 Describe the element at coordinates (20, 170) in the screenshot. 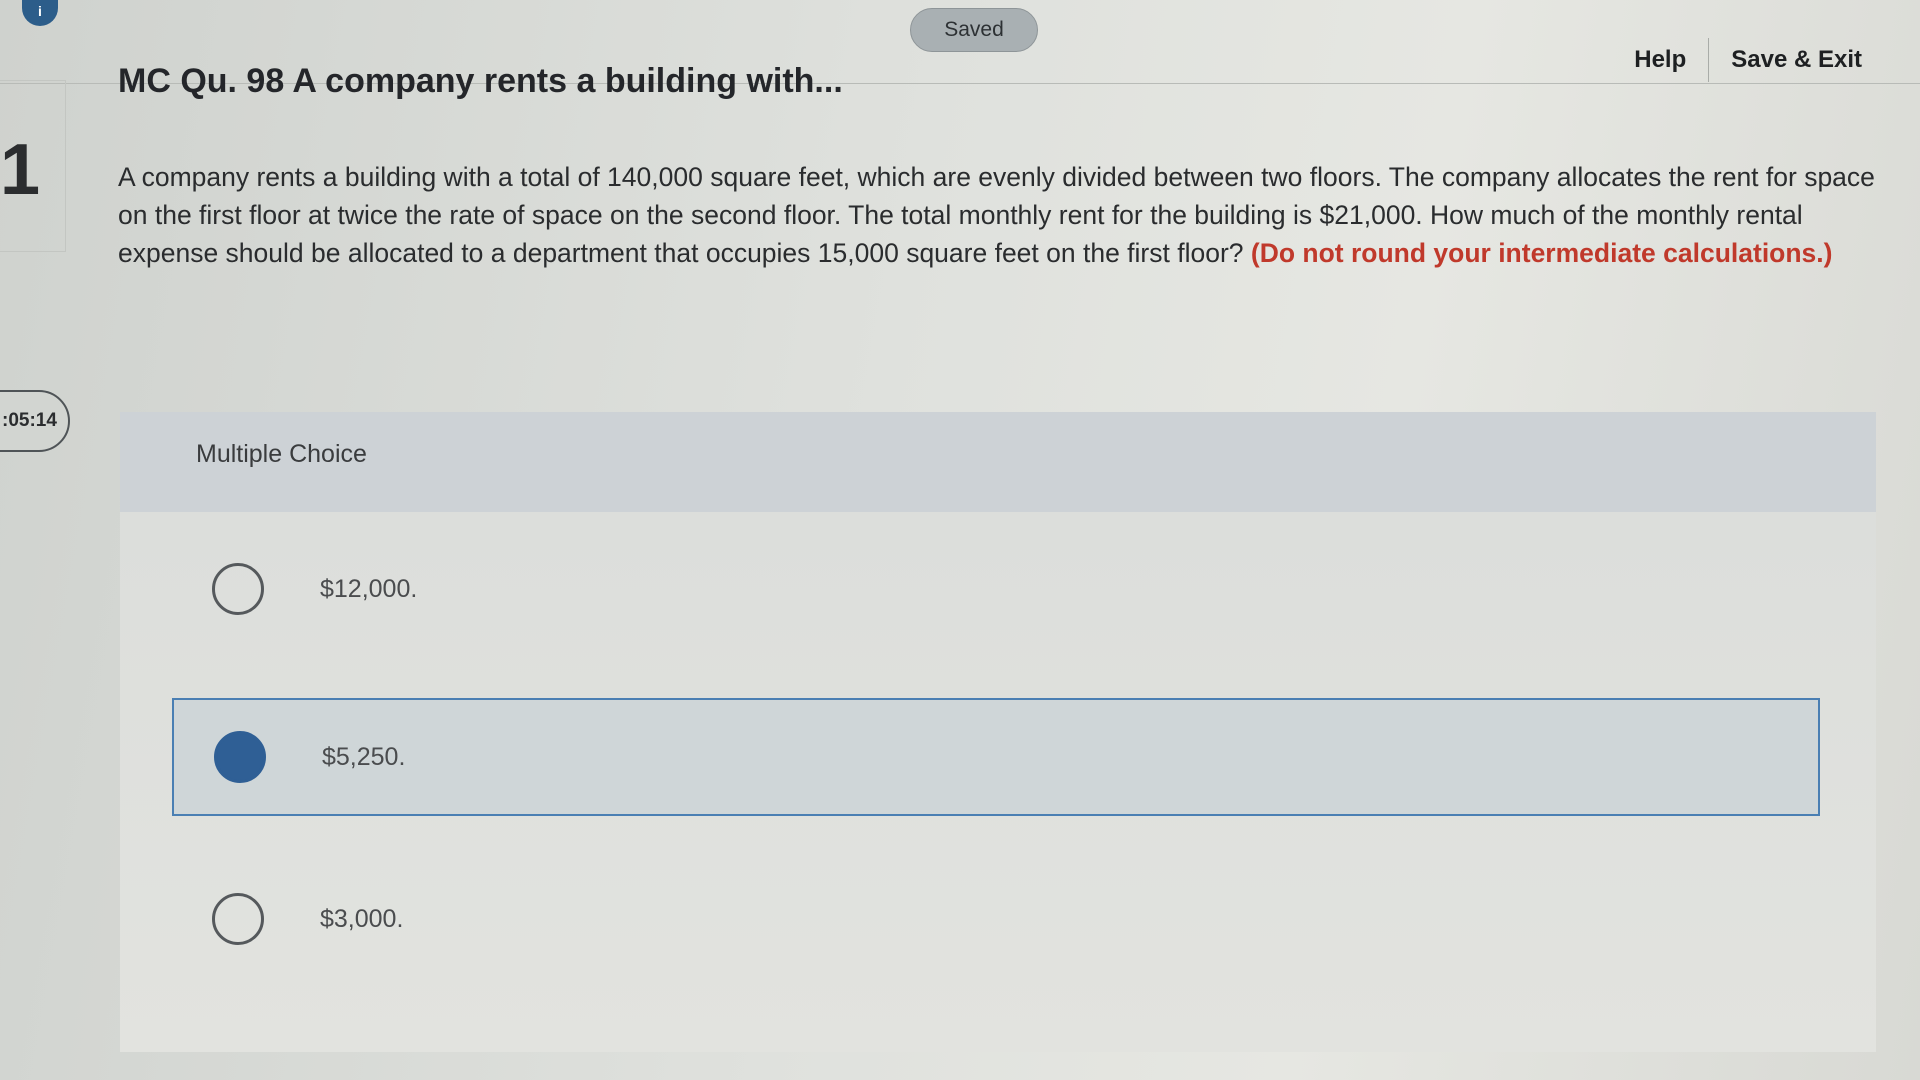

I see `question-number: 1` at that location.